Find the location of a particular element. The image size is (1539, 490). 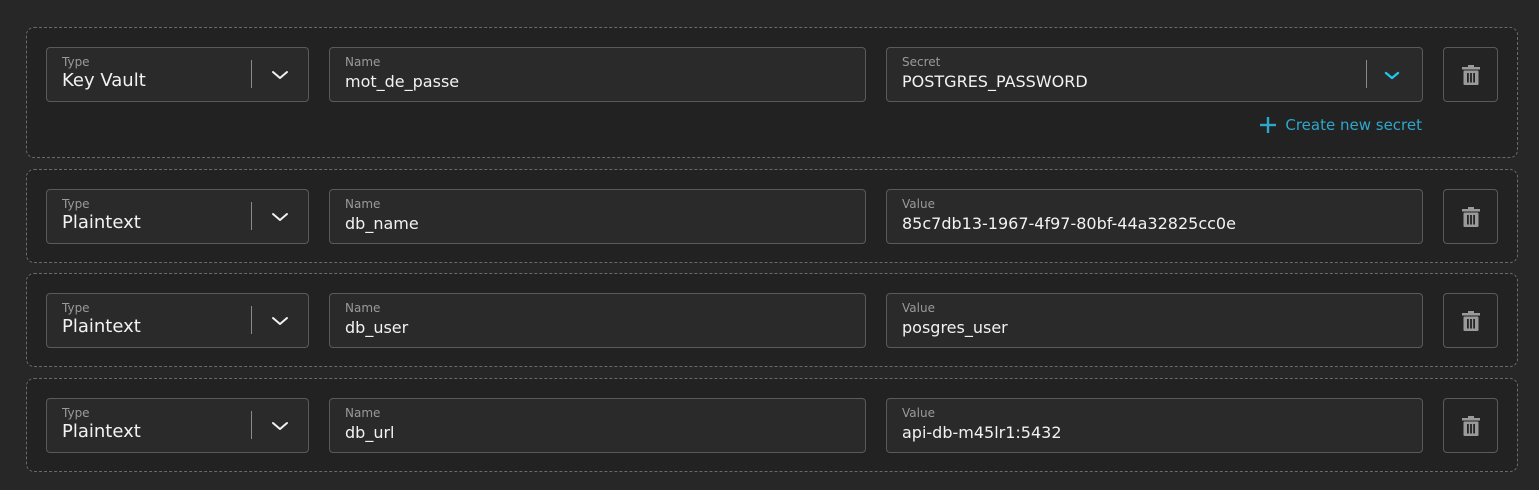

value-value: posgres_user is located at coordinates (955, 327).